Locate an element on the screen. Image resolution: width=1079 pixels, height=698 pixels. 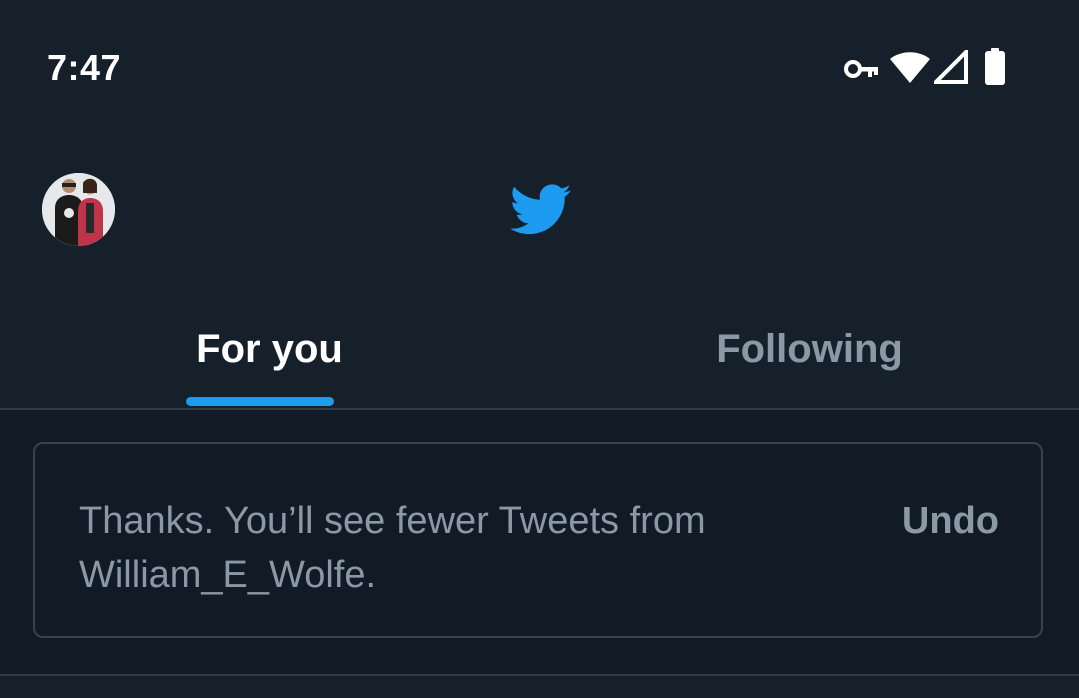
tab-following-label: Following is located at coordinates (809, 349).